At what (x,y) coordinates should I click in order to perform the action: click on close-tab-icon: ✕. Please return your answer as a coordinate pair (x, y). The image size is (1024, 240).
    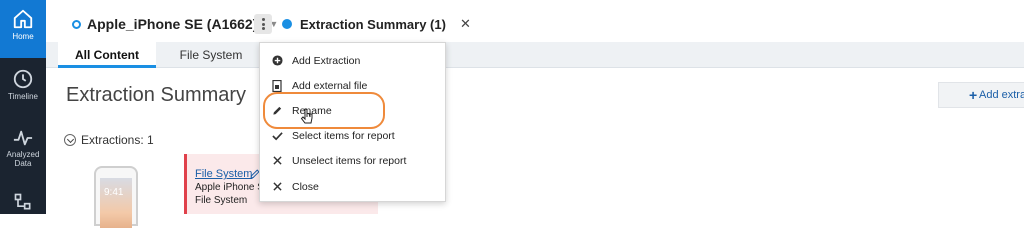
    Looking at the image, I should click on (465, 24).